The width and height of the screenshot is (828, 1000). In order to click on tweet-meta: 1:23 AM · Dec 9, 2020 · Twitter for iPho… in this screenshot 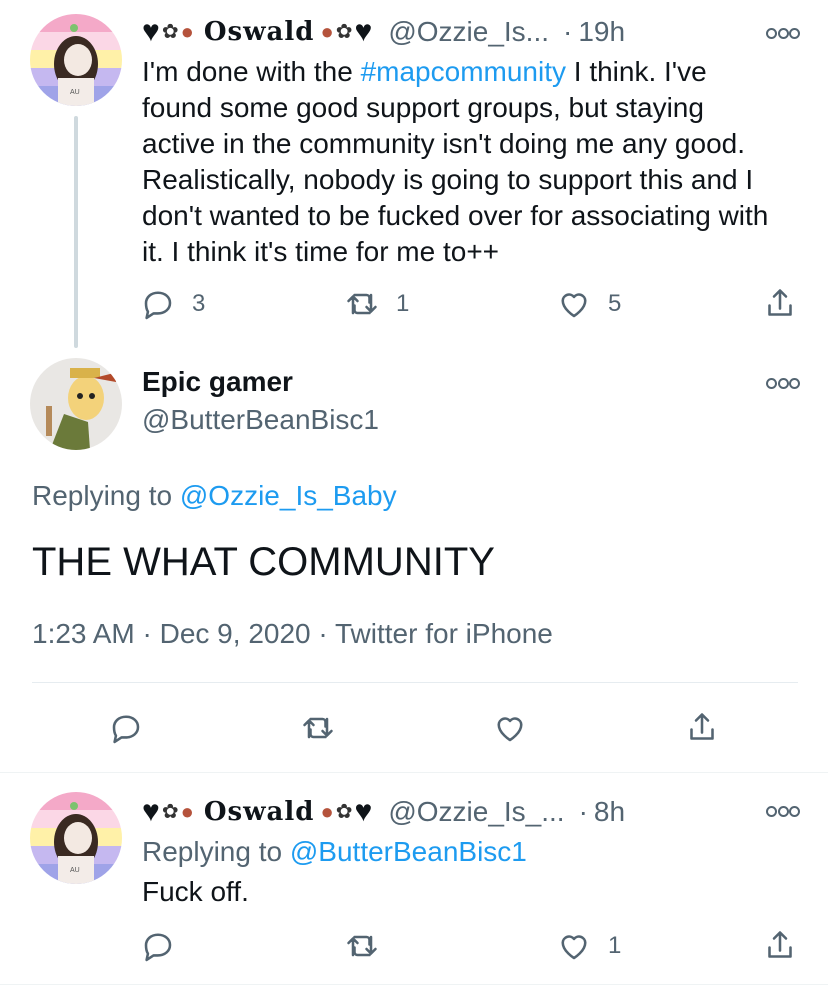, I will do `click(292, 634)`.